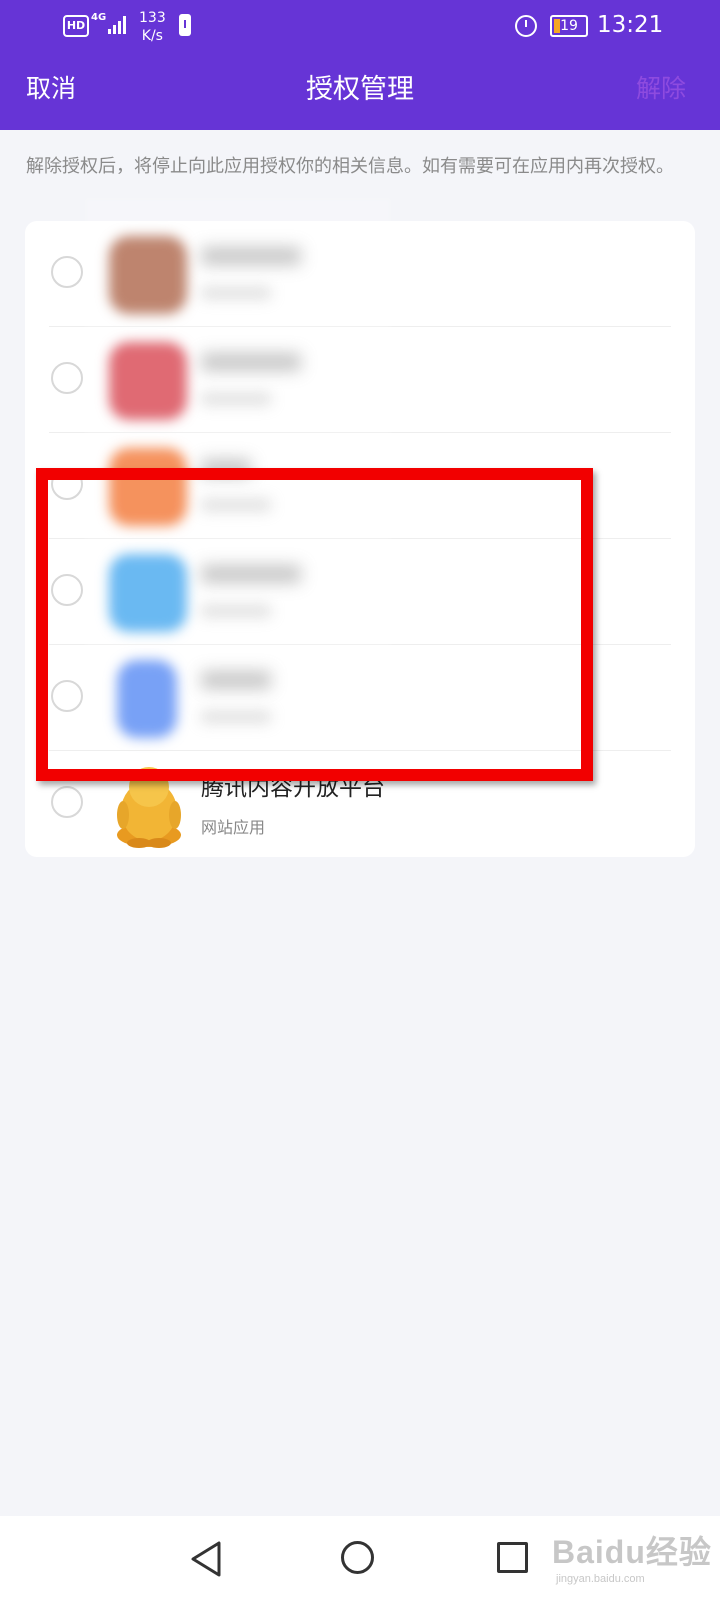 This screenshot has width=720, height=1600. What do you see at coordinates (360, 89) in the screenshot?
I see `page-title: 授权管理` at bounding box center [360, 89].